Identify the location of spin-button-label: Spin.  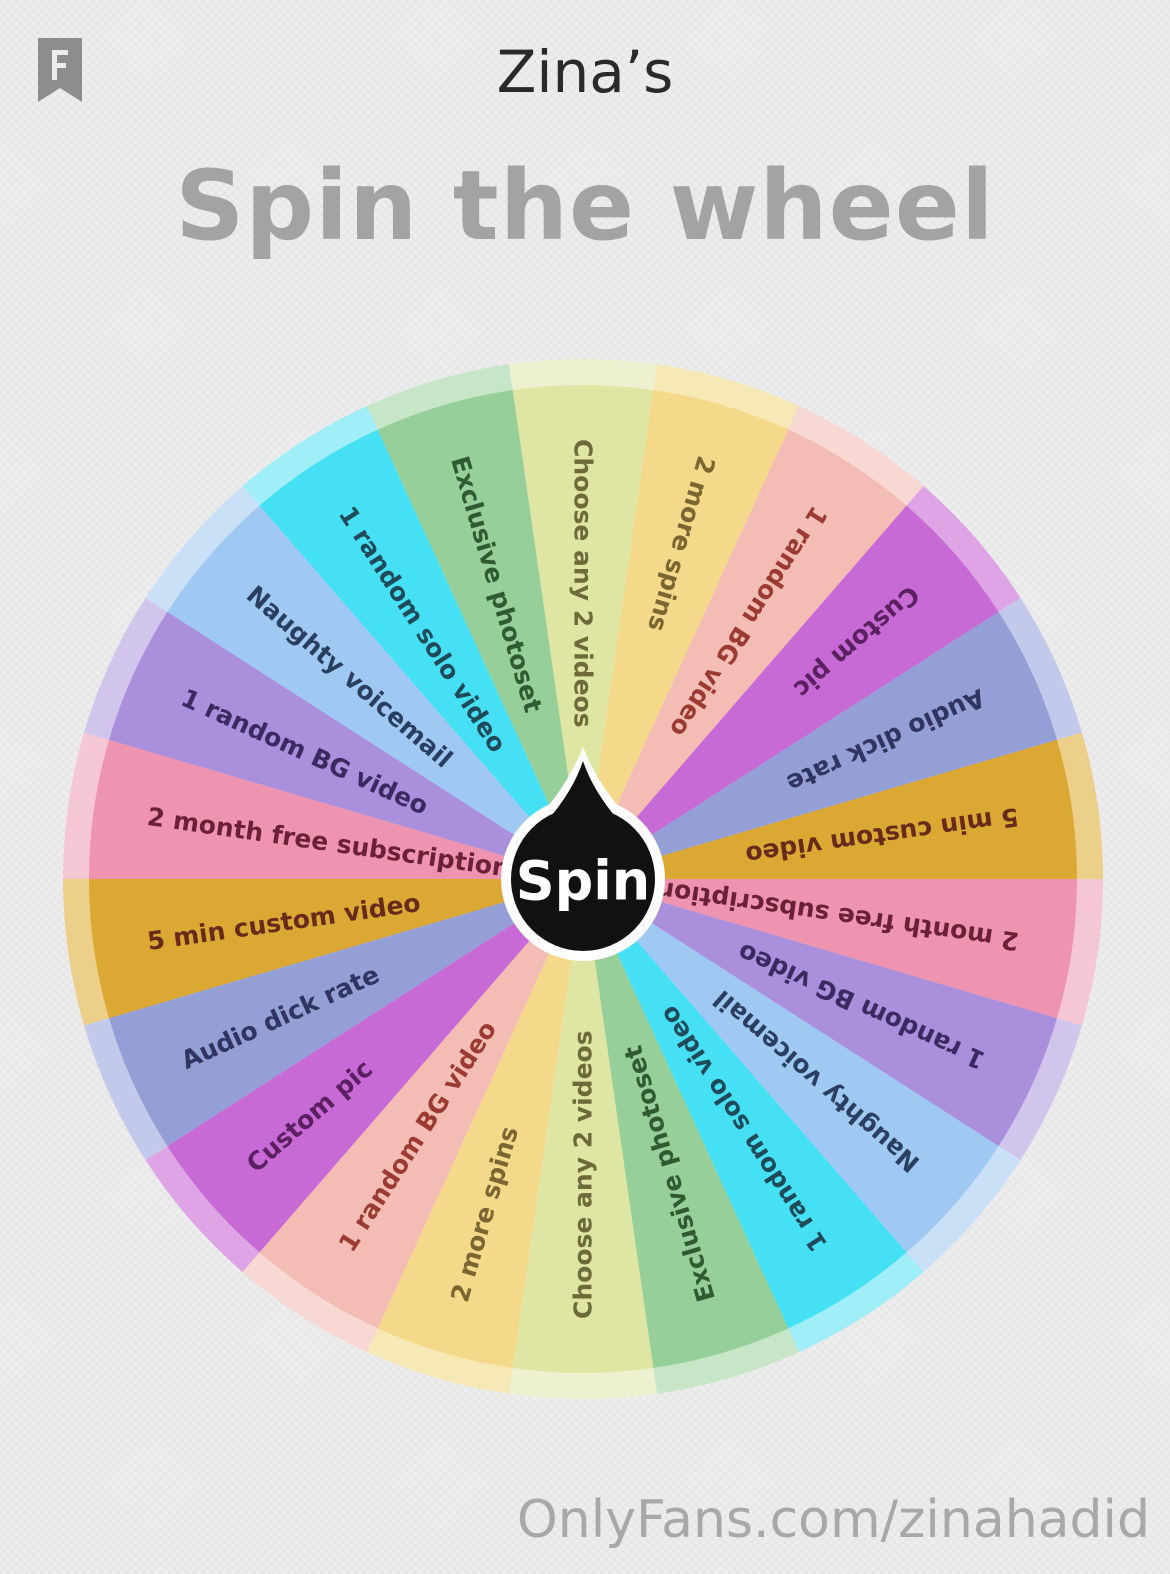
(583, 881).